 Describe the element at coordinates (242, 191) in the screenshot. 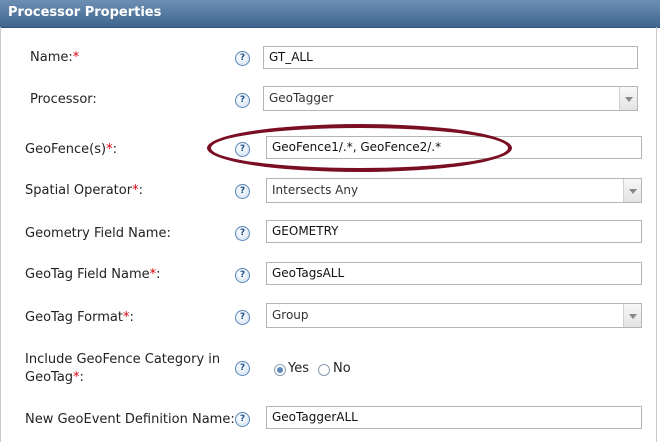

I see `help-icon-spatial-operator: ?` at that location.